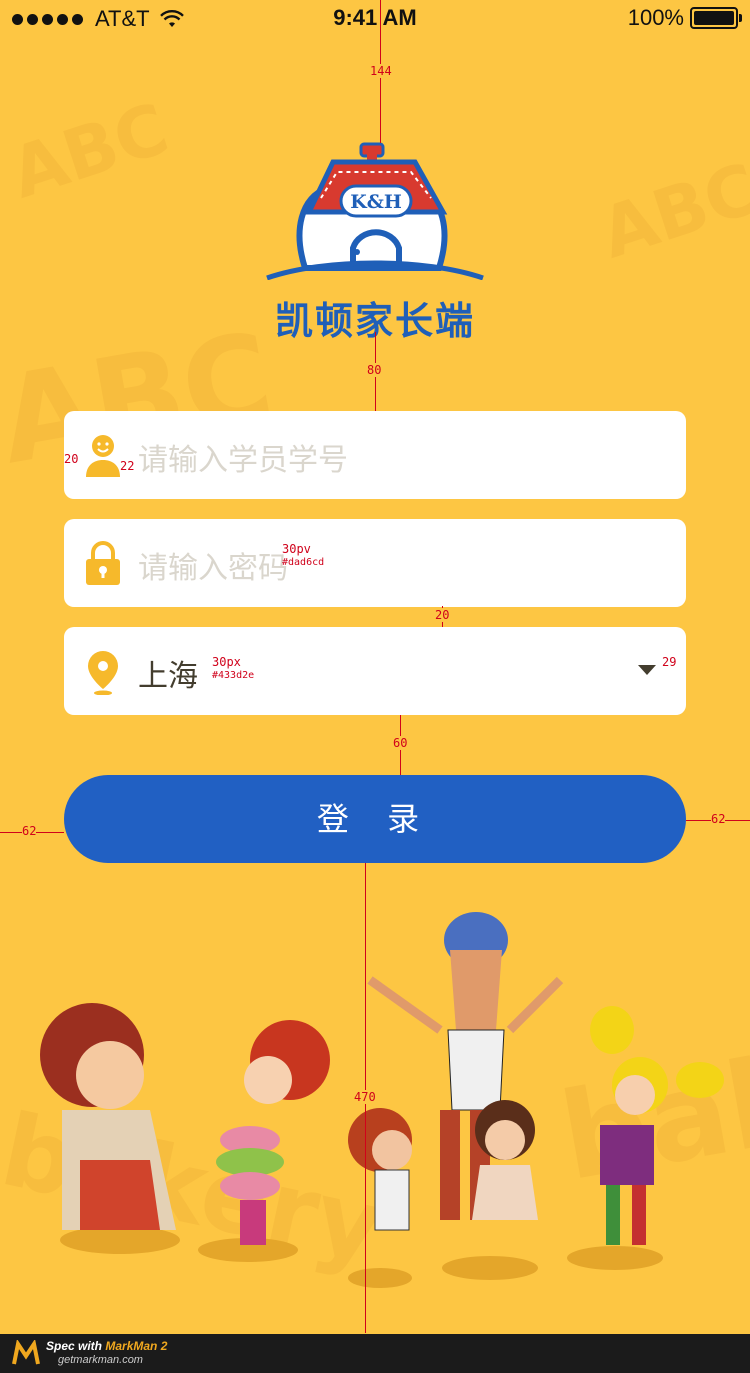  I want to click on location-pin-icon, so click(103, 673).